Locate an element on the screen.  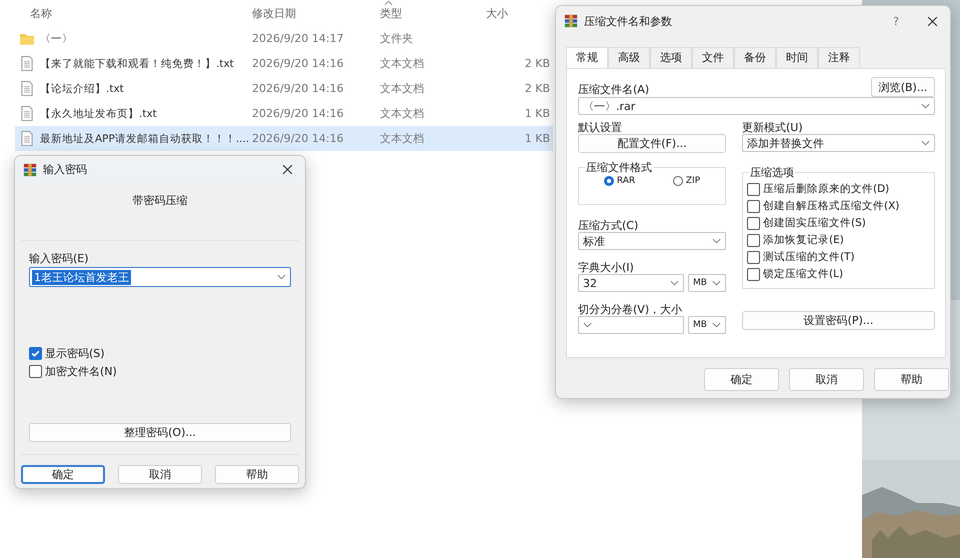
field-label: 输入密码(E) is located at coordinates (59, 258).